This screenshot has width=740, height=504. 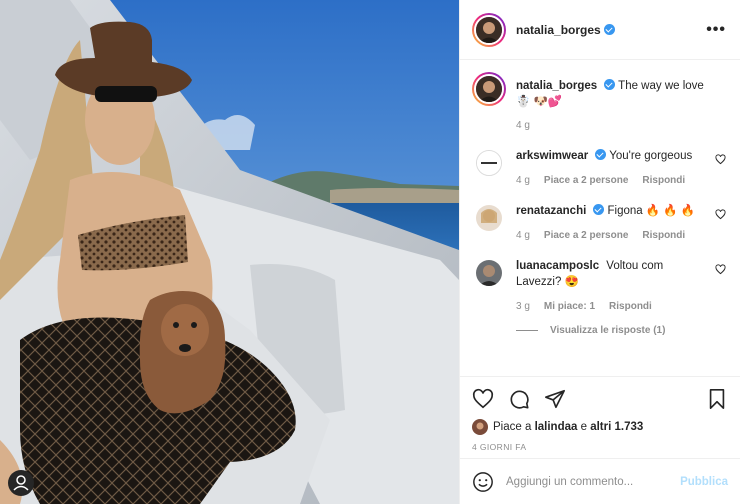 I want to click on caption-avatar, so click(x=489, y=89).